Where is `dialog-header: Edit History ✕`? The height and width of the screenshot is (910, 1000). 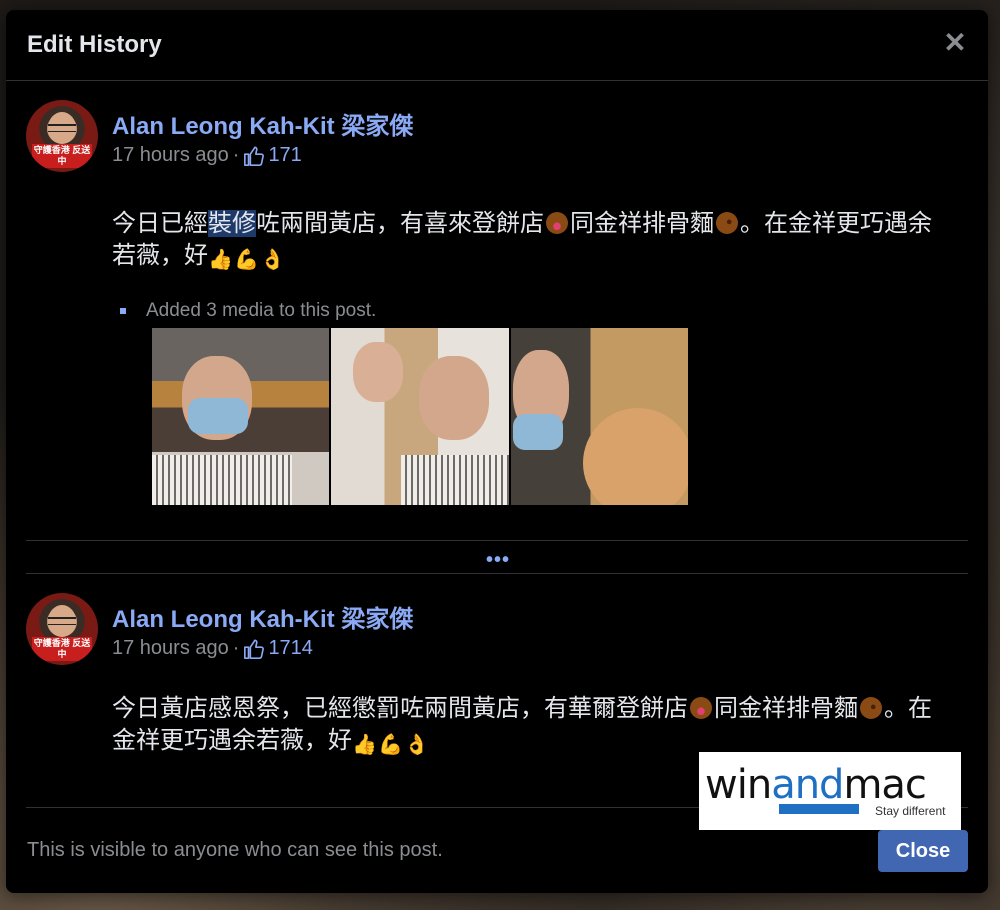
dialog-header: Edit History ✕ is located at coordinates (497, 45).